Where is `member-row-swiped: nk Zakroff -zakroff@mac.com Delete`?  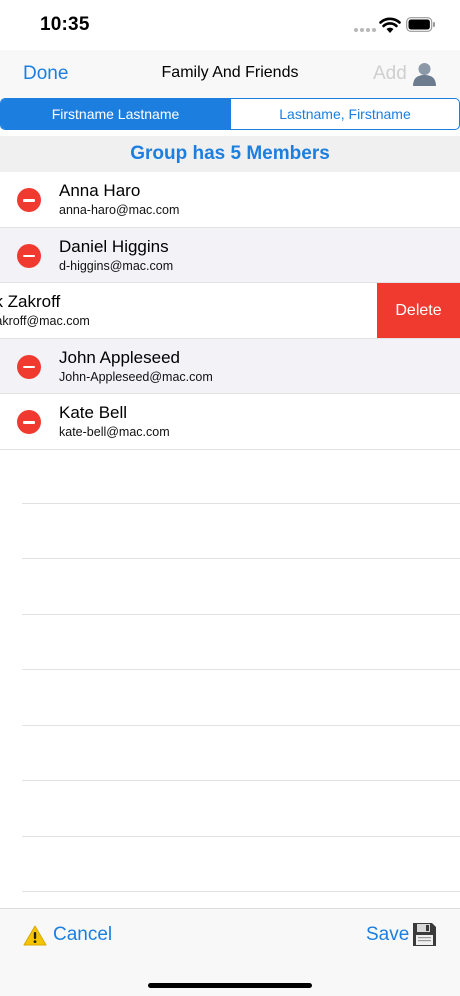
member-row-swiped: nk Zakroff -zakroff@mac.com Delete is located at coordinates (230, 311).